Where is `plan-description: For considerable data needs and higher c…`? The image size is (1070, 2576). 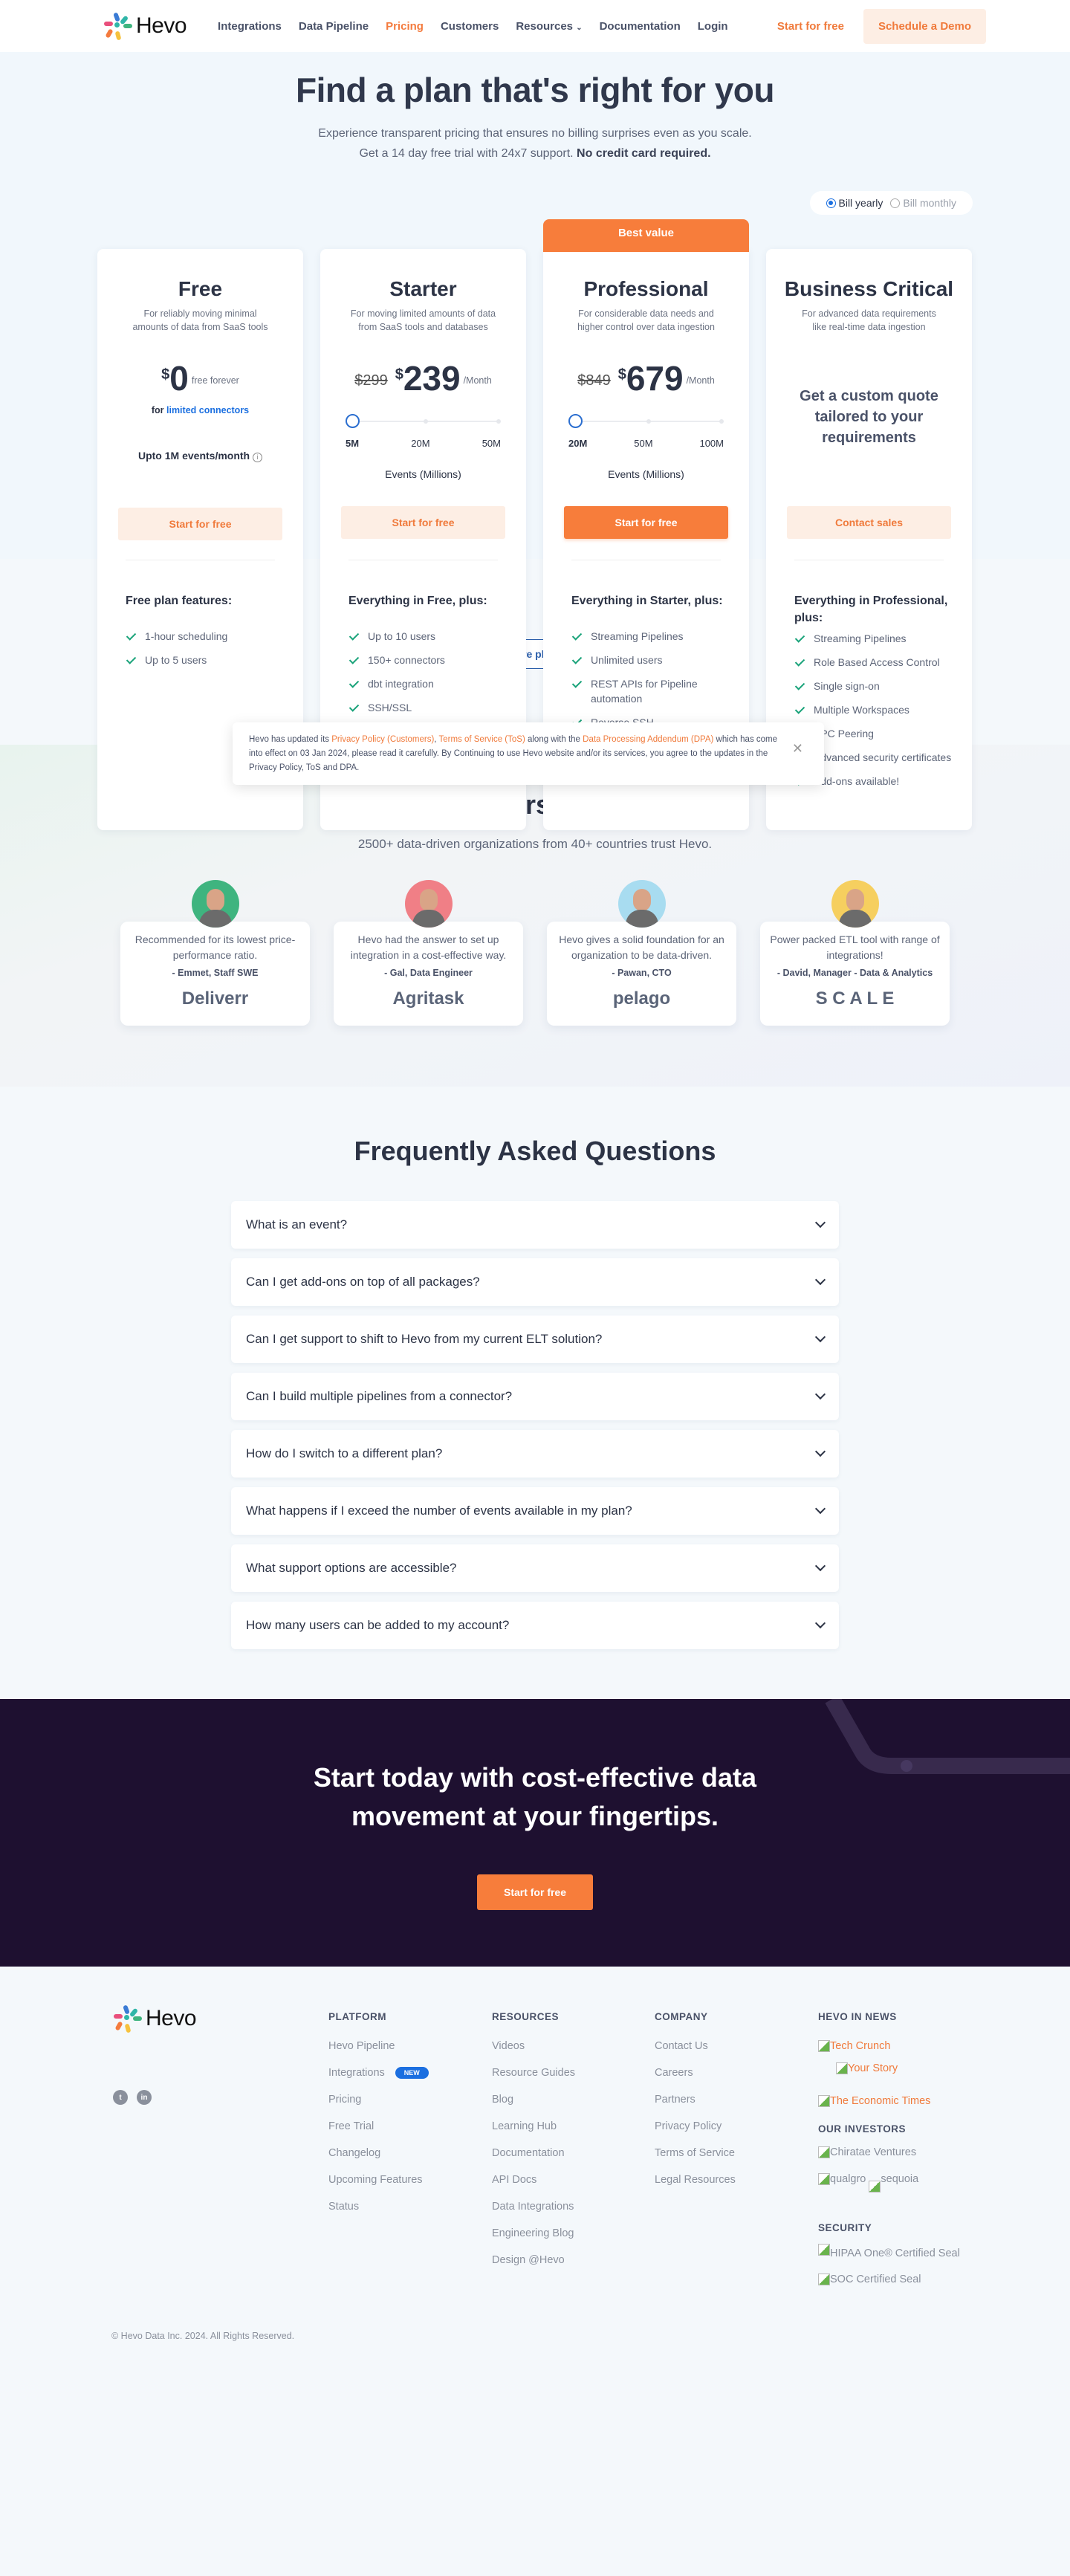
plan-description: For considerable data needs and higher c… is located at coordinates (646, 320).